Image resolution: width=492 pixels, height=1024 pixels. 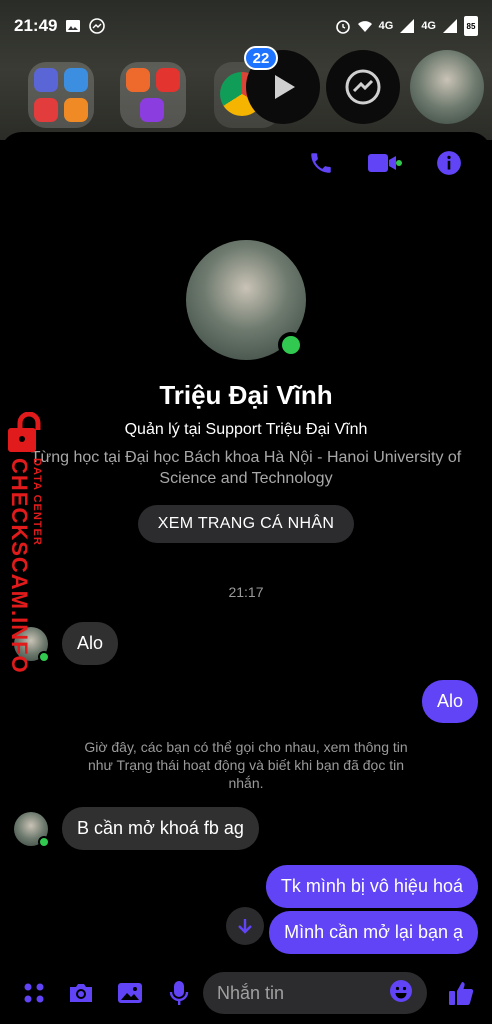 I want to click on network-type-1: 4G, so click(x=386, y=26).